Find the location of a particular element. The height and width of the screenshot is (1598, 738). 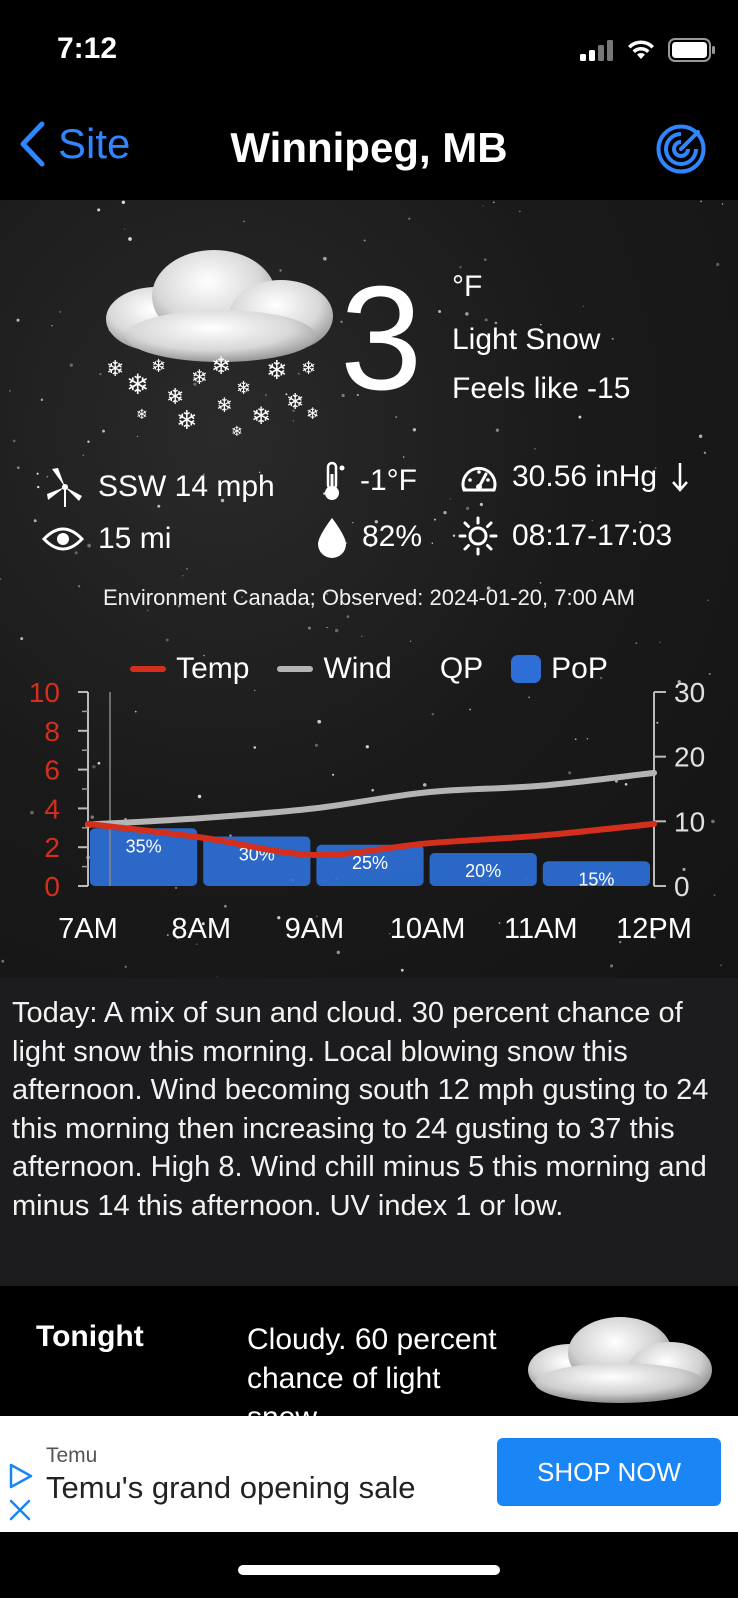

sunrise-sunset-stat: 08:17-17:03 is located at coordinates (565, 536).